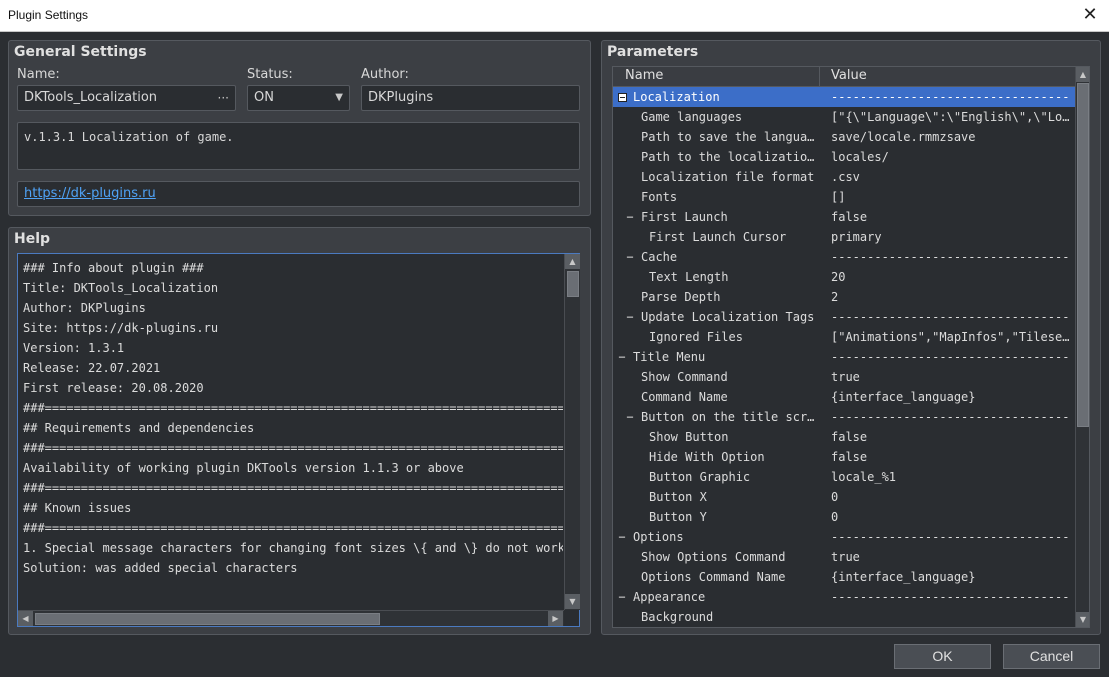 This screenshot has width=1109, height=677. I want to click on parameter-name: Fonts, so click(659, 197).